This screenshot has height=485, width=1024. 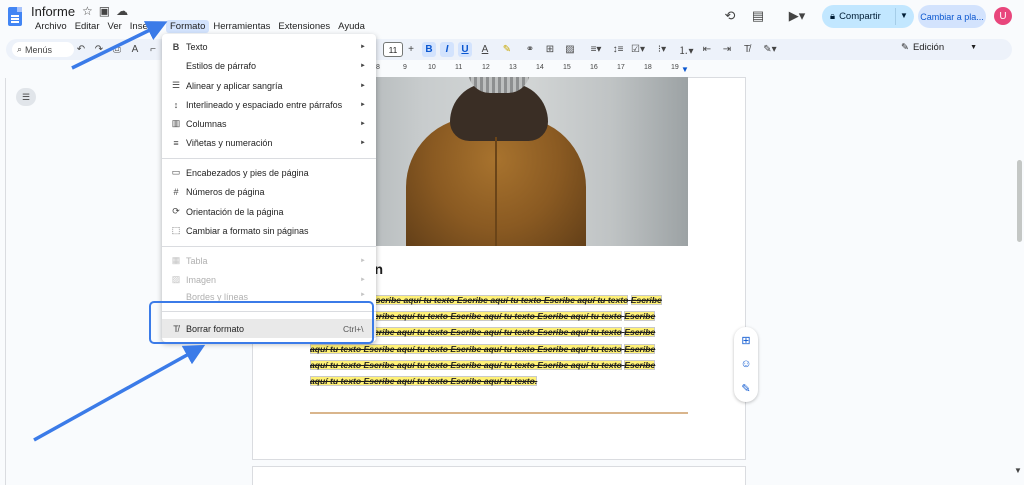 I want to click on arrow-to-formato-menu, so click(x=119, y=45).